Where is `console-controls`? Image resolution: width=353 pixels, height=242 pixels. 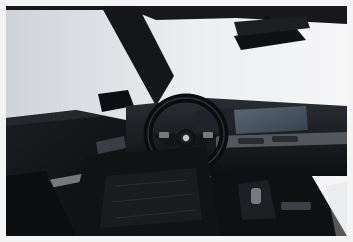 console-controls is located at coordinates (296, 206).